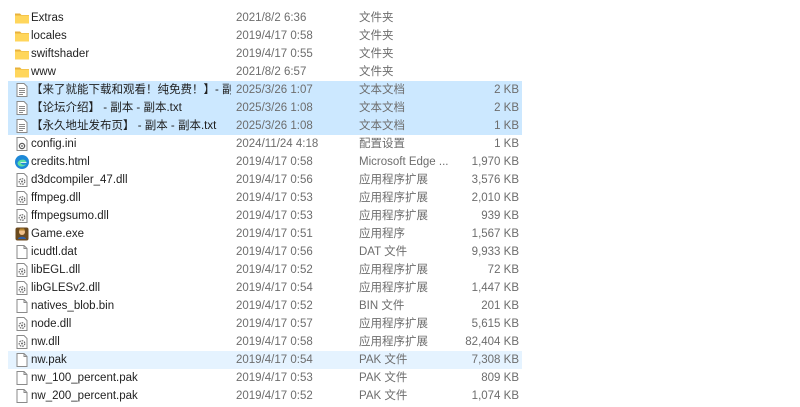 This screenshot has height=407, width=800. I want to click on file-name: Game.exe, so click(58, 234).